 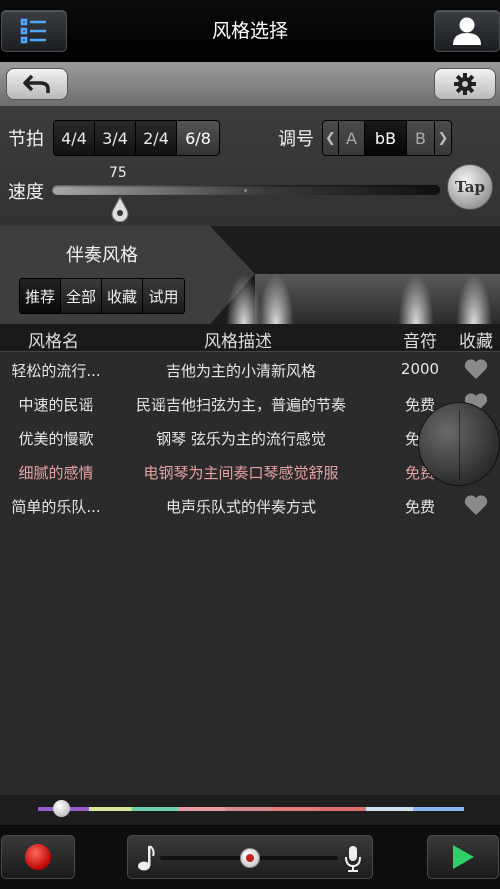 I want to click on style-panel: 伴奏风格 推荐 全部 收藏 试用, so click(x=250, y=275).